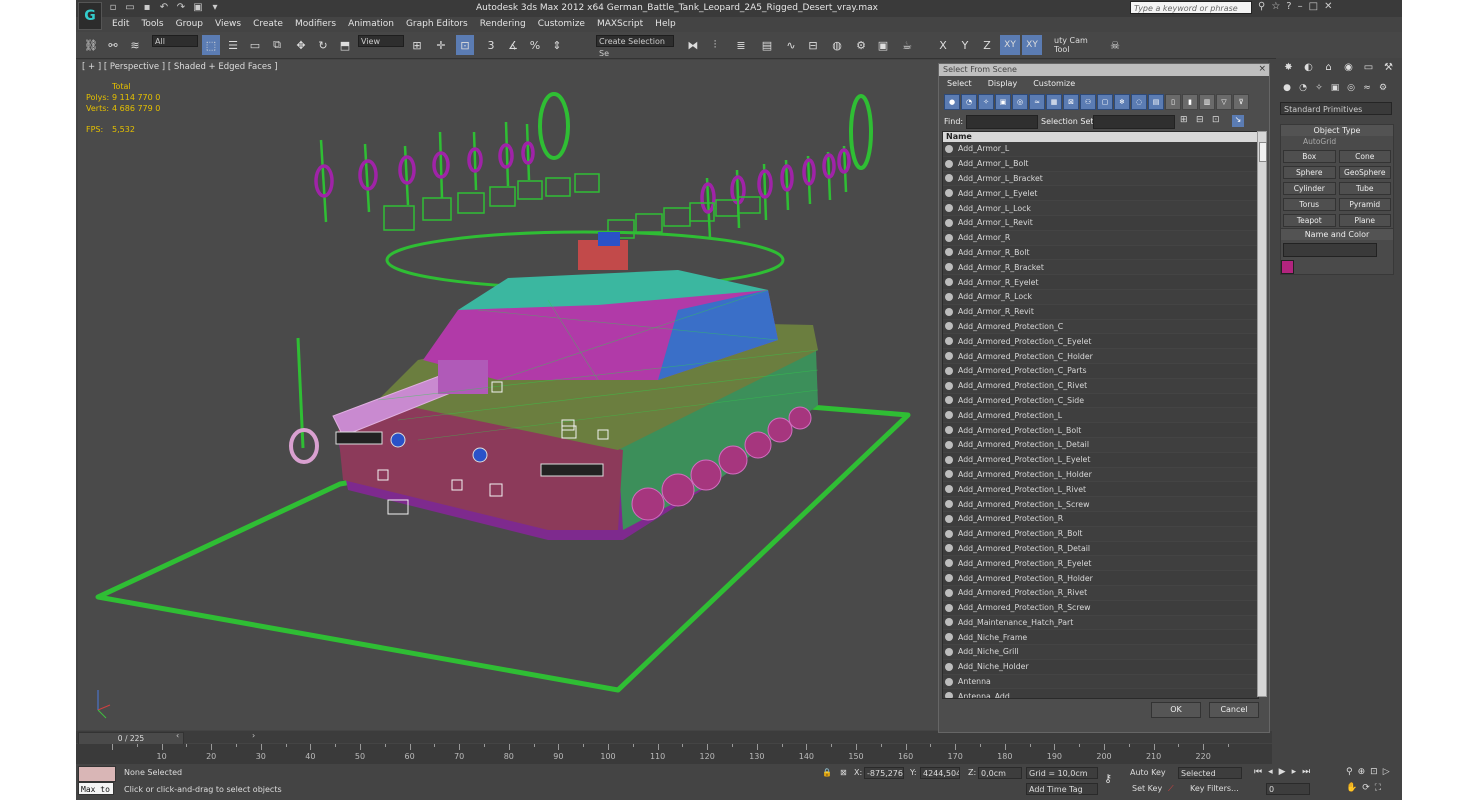 This screenshot has height=800, width=1480. What do you see at coordinates (189, 24) in the screenshot?
I see `menu-group: Group` at bounding box center [189, 24].